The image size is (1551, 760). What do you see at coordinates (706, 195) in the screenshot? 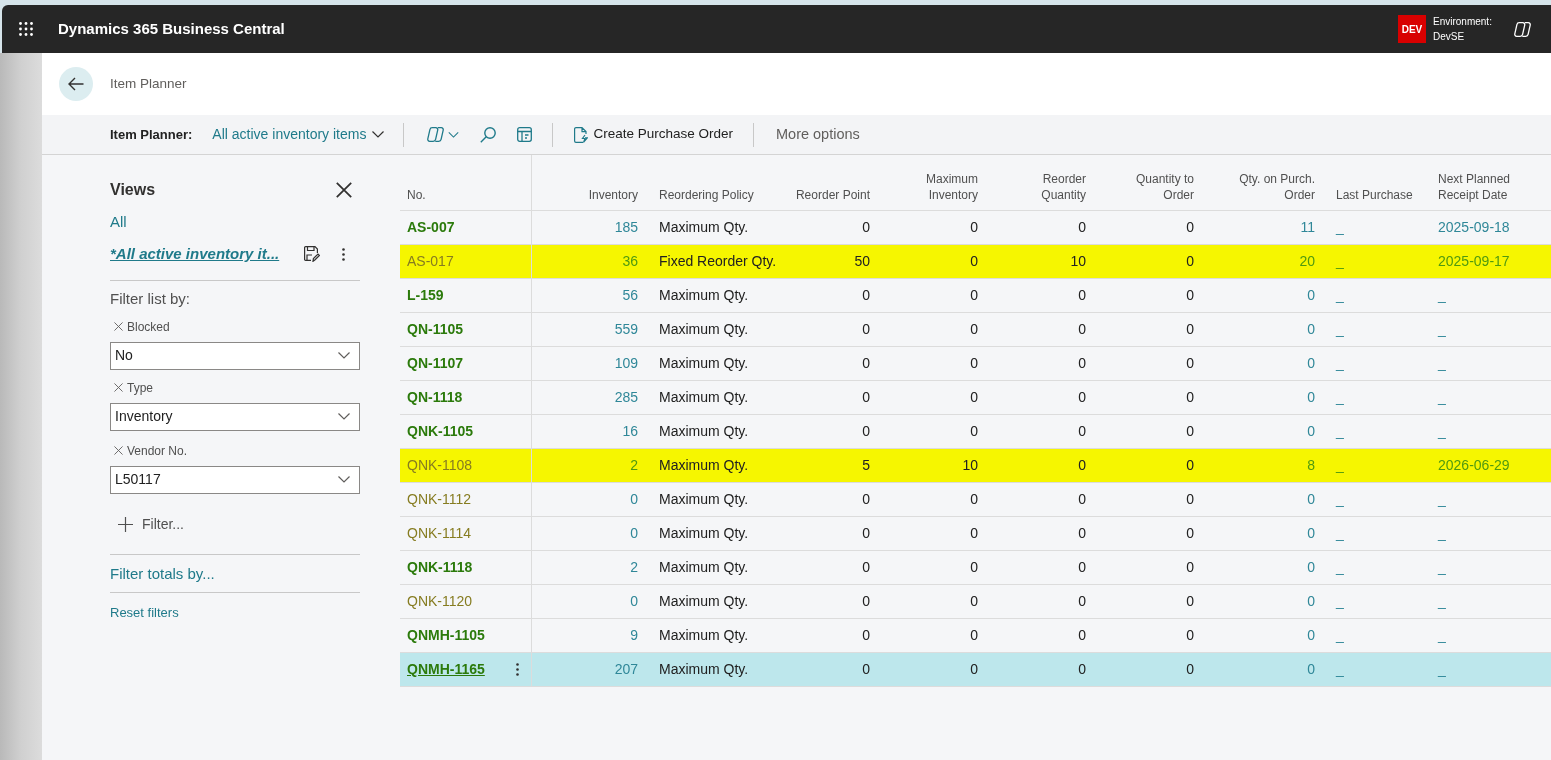
I see `column-header: Reordering Policy` at bounding box center [706, 195].